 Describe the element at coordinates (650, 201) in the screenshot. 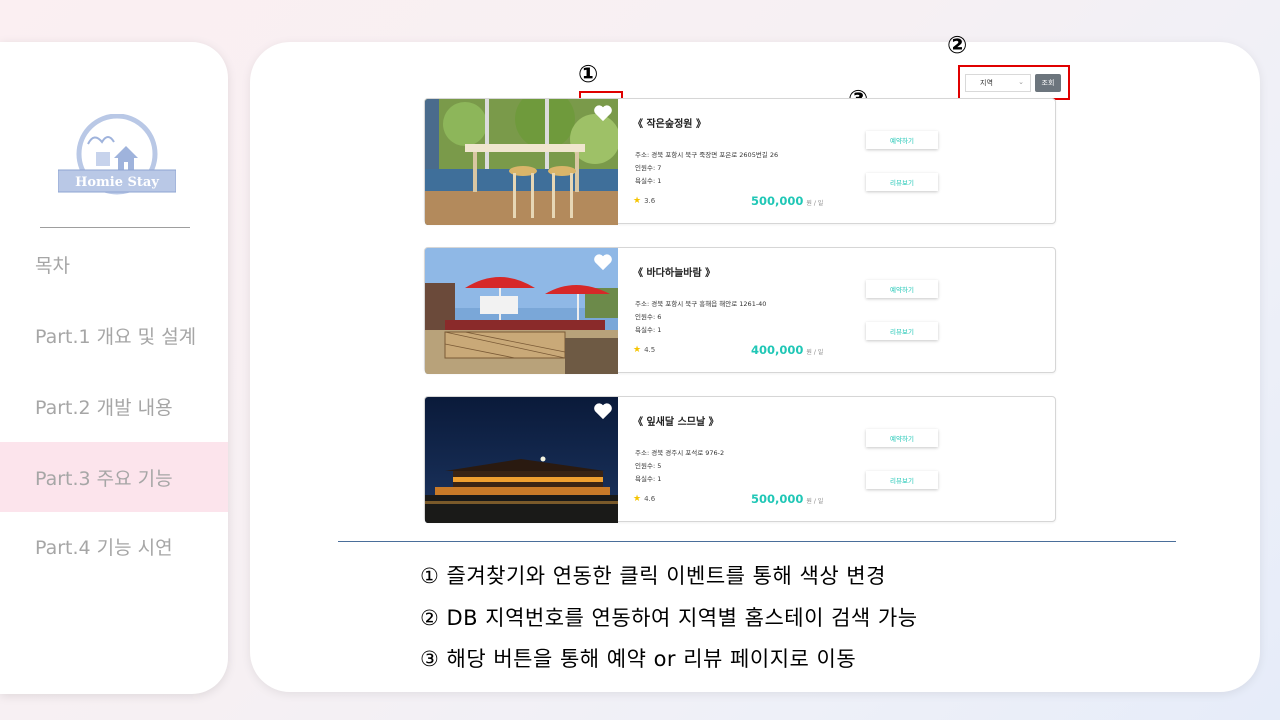

I see `rating-value: 3.6` at that location.